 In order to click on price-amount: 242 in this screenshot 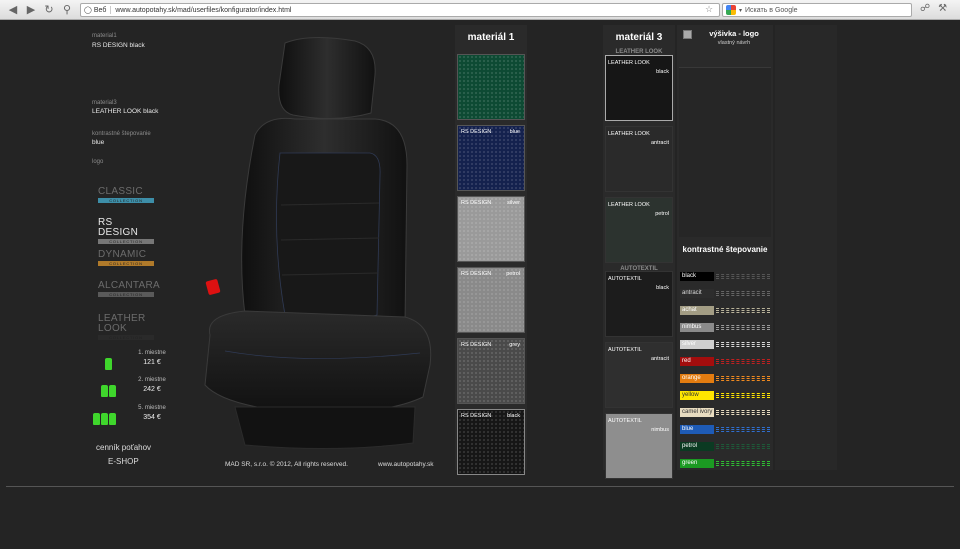, I will do `click(149, 389)`.